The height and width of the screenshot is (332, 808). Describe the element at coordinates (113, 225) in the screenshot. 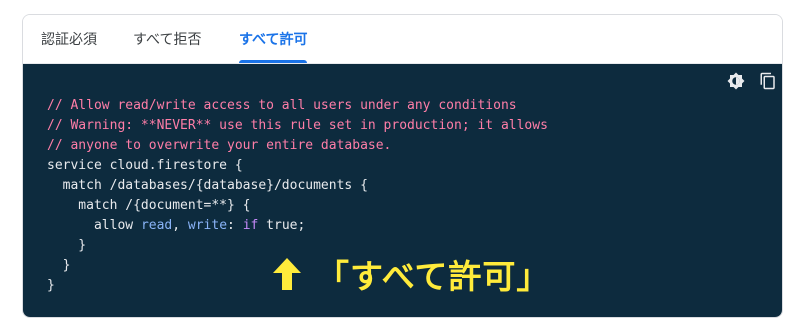

I see `allow-keyword: allow` at that location.